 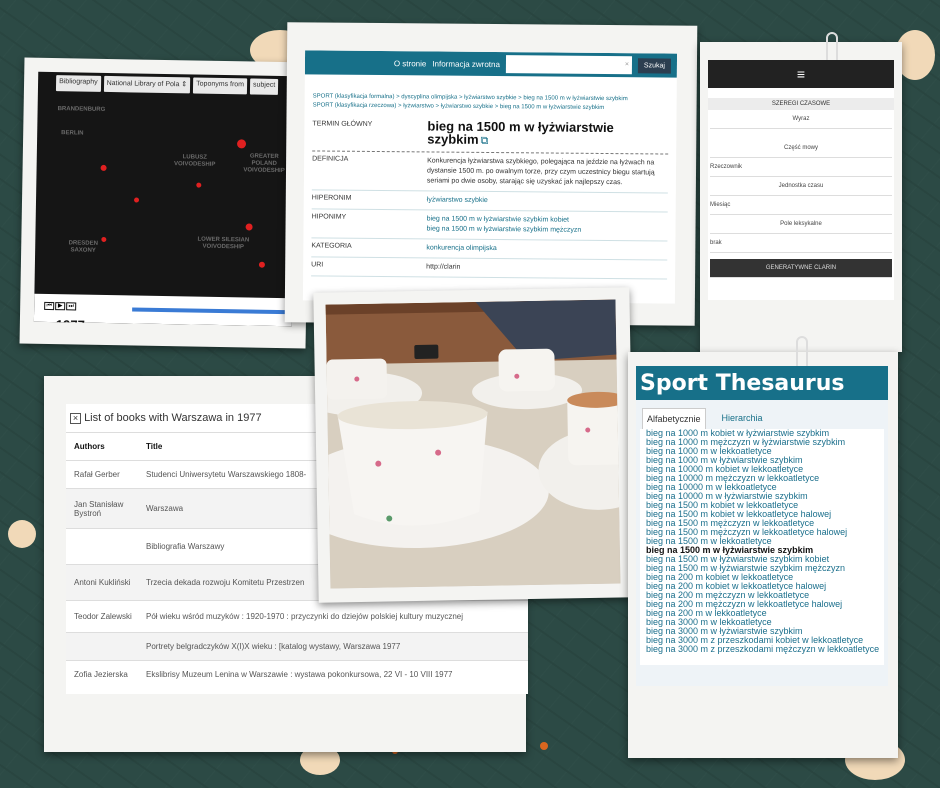 What do you see at coordinates (466, 64) in the screenshot?
I see `nav-feedback-link: Informacja zwrotna` at bounding box center [466, 64].